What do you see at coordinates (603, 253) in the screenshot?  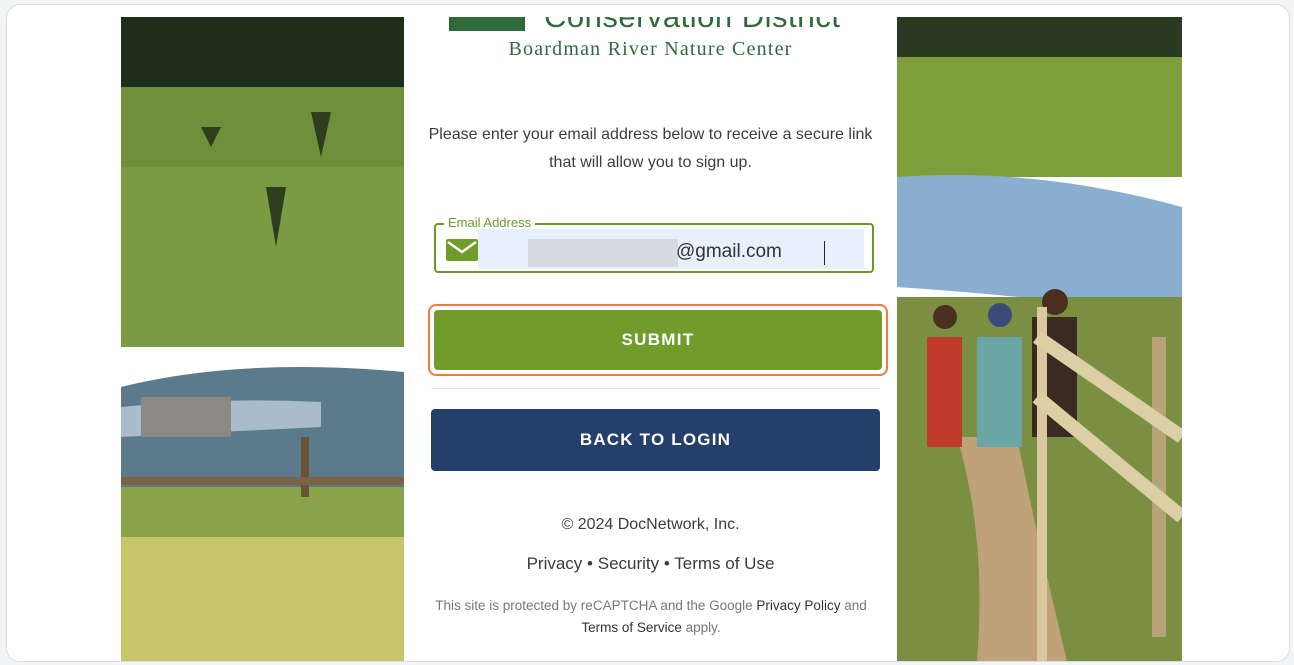 I see `redacted-email-part` at bounding box center [603, 253].